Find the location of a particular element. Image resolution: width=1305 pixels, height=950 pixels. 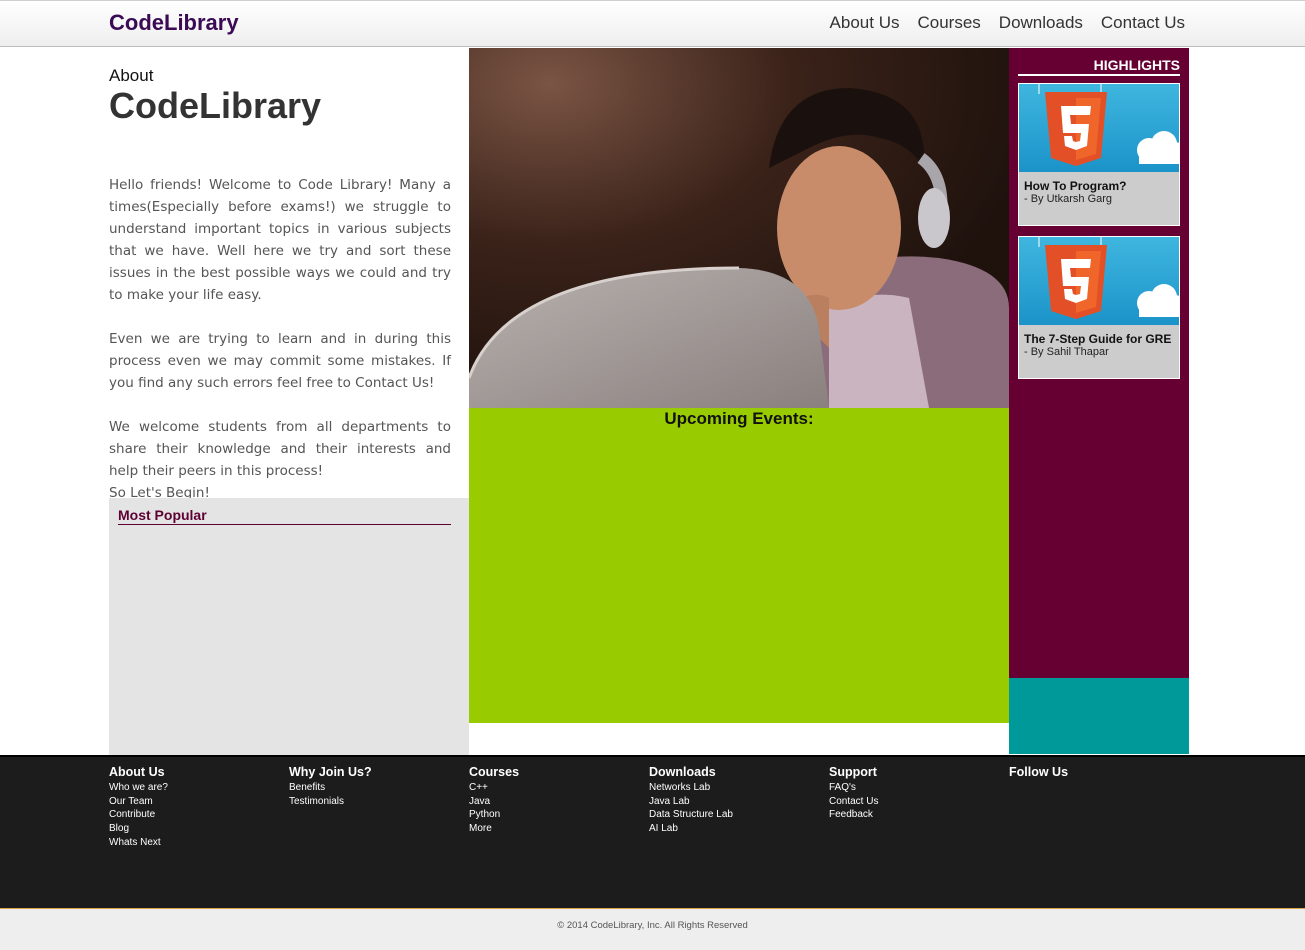

site-logo: CodeLibrary is located at coordinates (174, 23).